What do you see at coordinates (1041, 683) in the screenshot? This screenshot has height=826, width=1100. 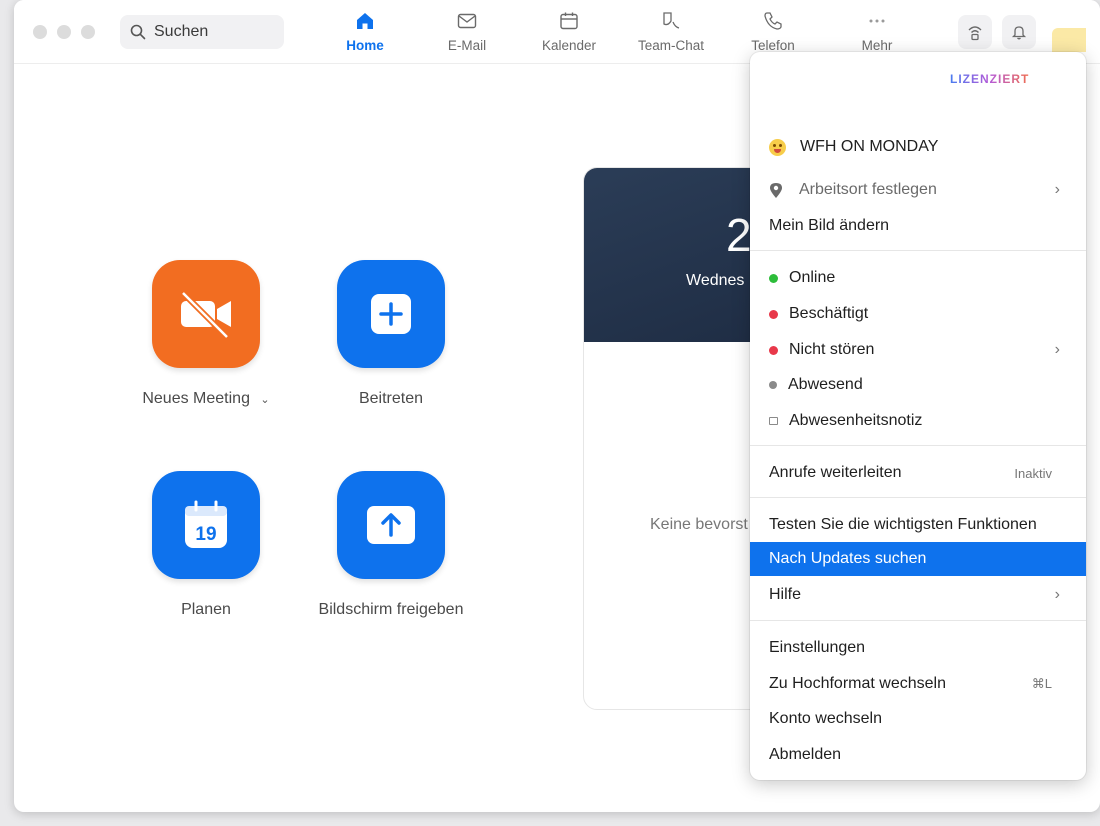 I see `portrait-mode-shortcut: ⌘L` at bounding box center [1041, 683].